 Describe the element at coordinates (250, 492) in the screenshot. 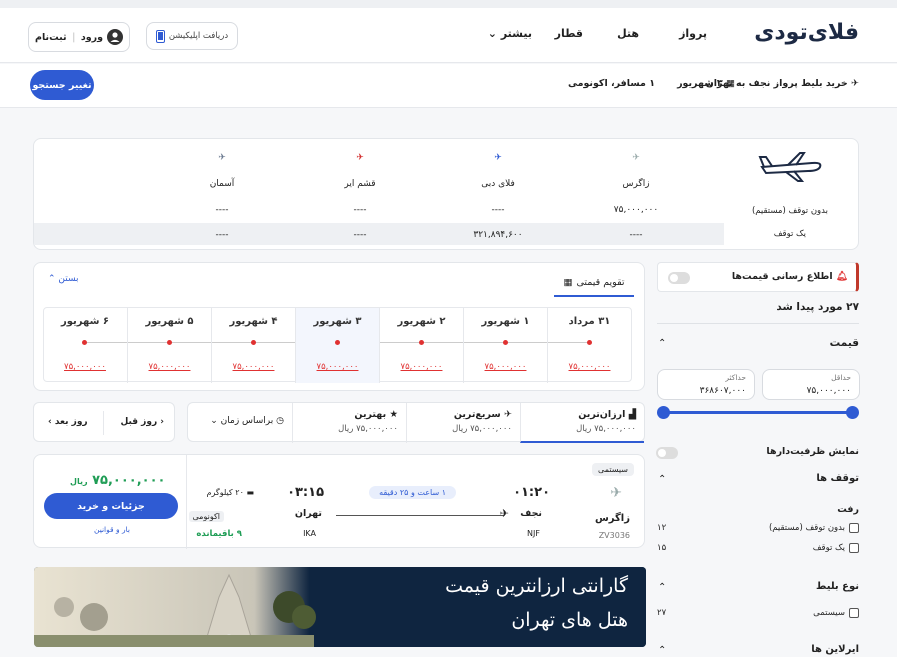

I see `suitcase-icon: ▬` at that location.